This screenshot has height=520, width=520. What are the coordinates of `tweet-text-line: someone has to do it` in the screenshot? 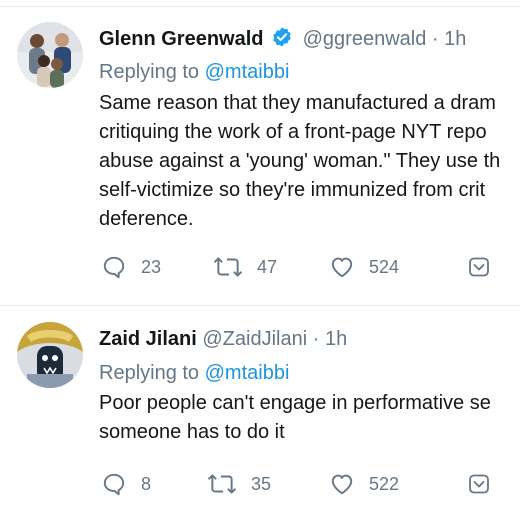 It's located at (192, 432).